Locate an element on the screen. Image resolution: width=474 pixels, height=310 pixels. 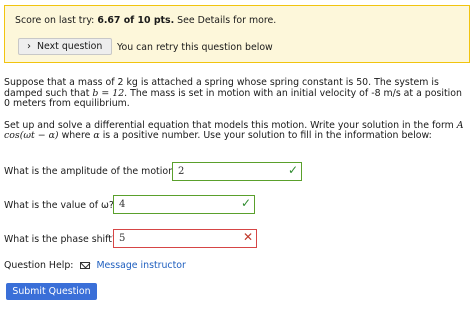
phase-shift-label: What is the phase shift? is located at coordinates (60, 239).